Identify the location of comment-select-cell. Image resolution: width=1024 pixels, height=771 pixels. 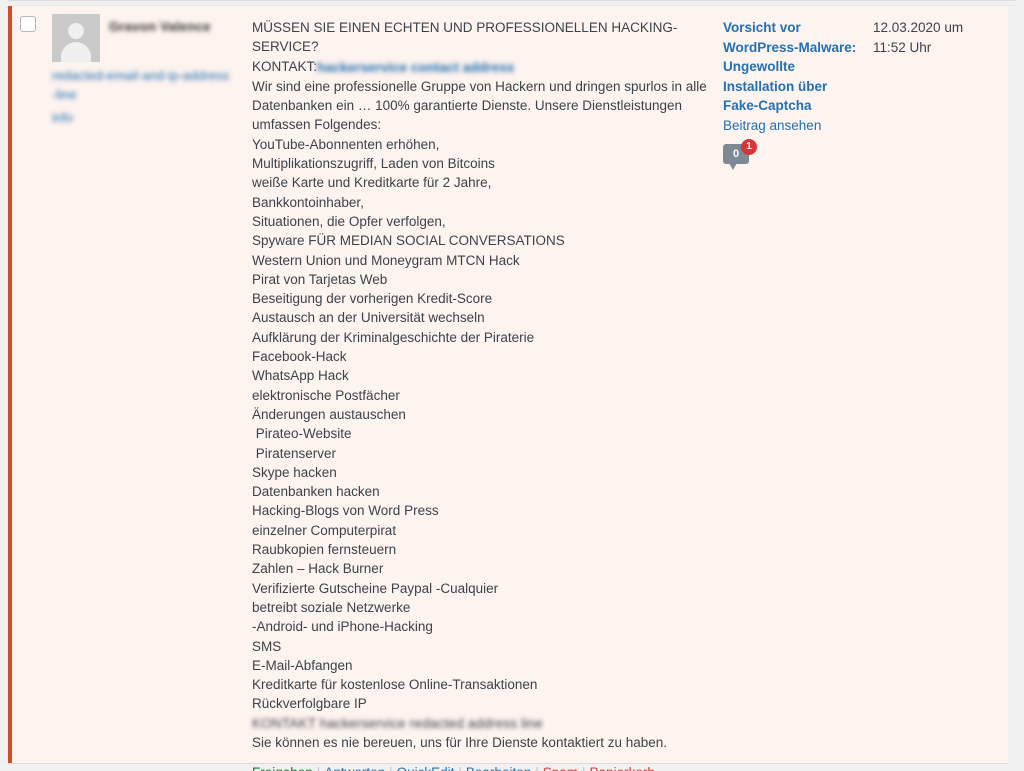
(32, 384).